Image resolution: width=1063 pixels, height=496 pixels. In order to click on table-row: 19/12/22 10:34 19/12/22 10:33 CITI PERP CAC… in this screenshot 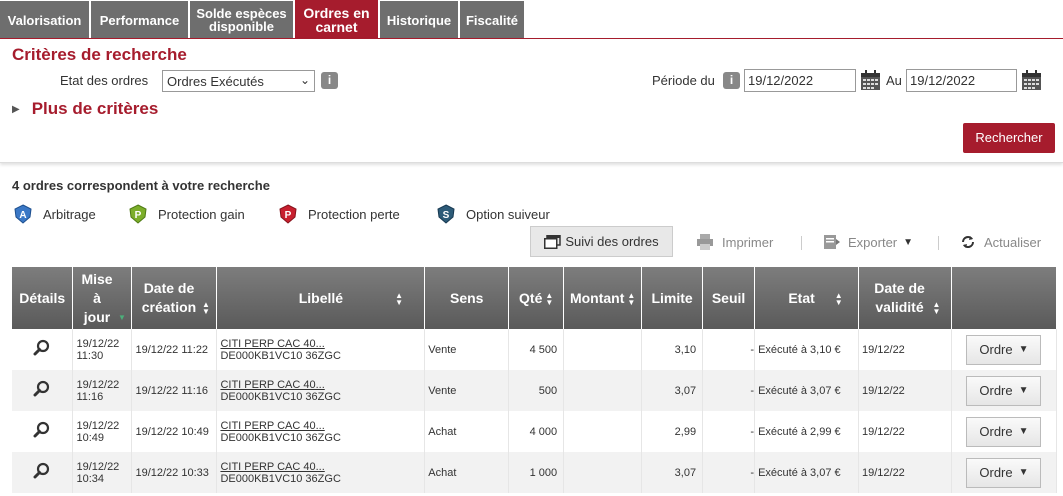, I will do `click(535, 472)`.